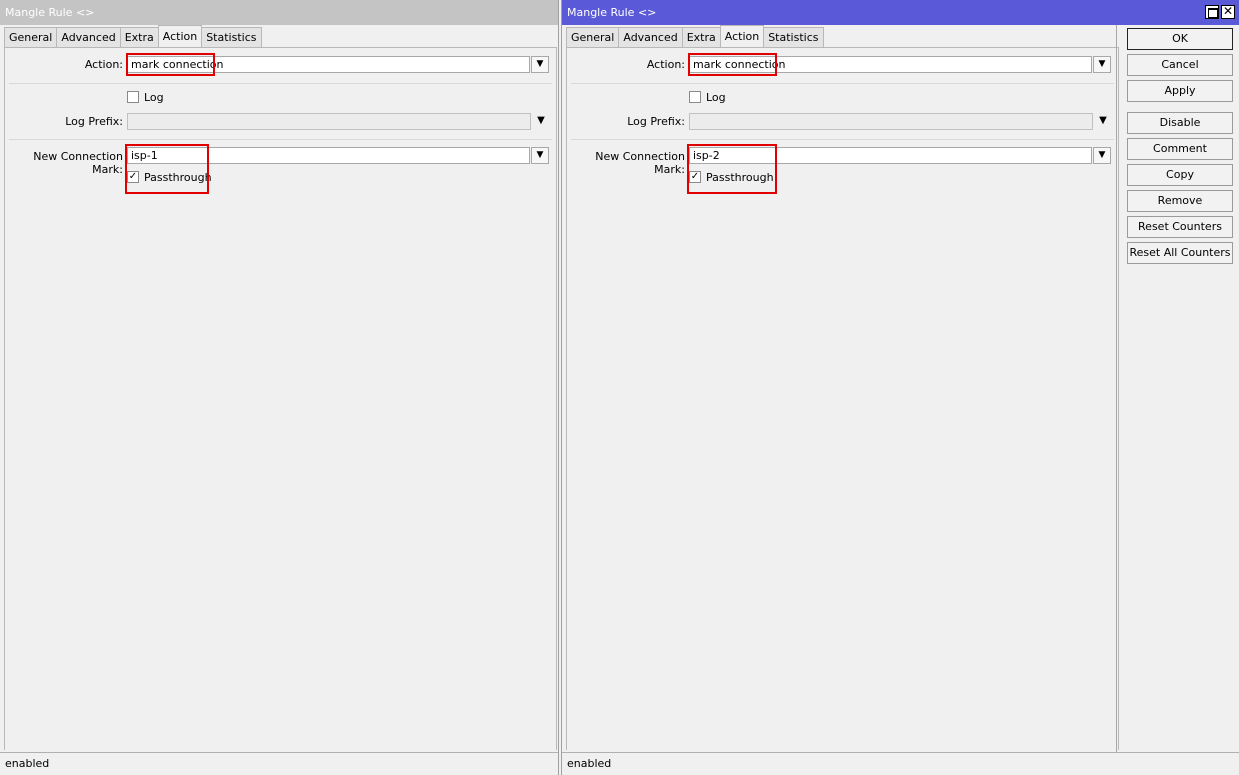 The width and height of the screenshot is (1239, 775). What do you see at coordinates (1180, 91) in the screenshot?
I see `apply-button: Apply` at bounding box center [1180, 91].